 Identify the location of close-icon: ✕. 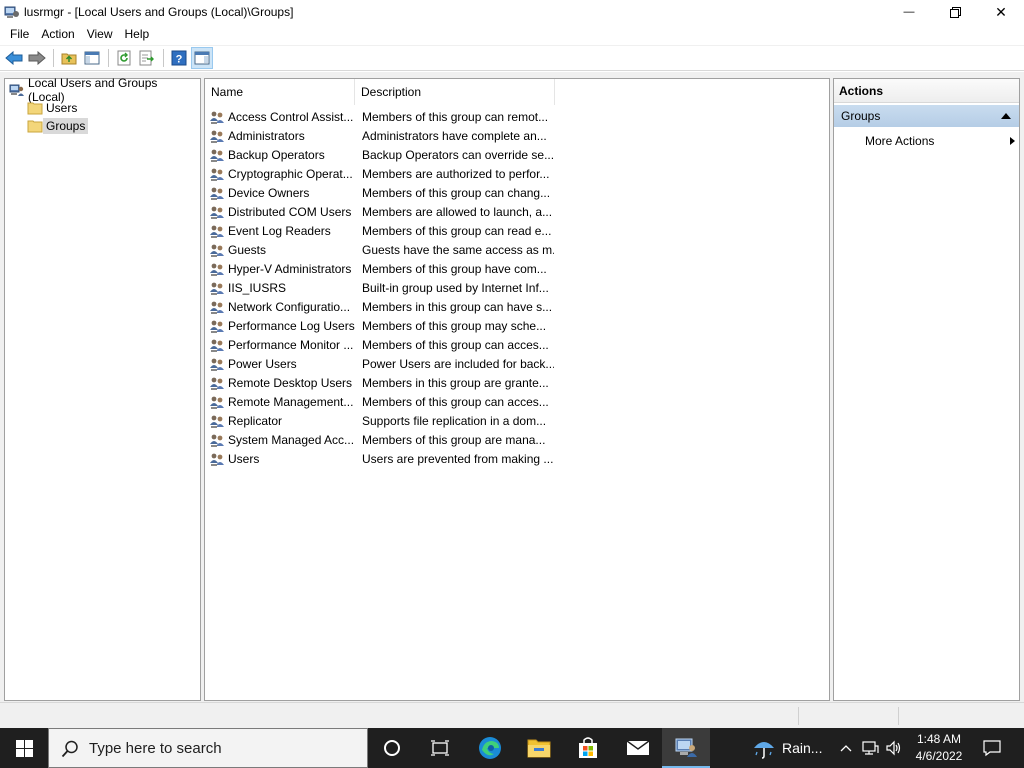
(1001, 11).